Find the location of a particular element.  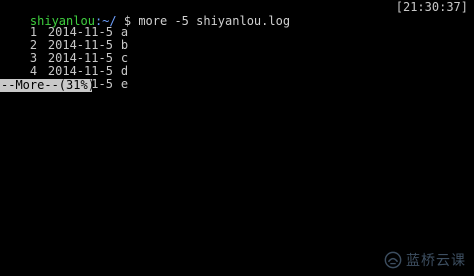

output-line: 1 2014-11-5 a is located at coordinates (64, 26).